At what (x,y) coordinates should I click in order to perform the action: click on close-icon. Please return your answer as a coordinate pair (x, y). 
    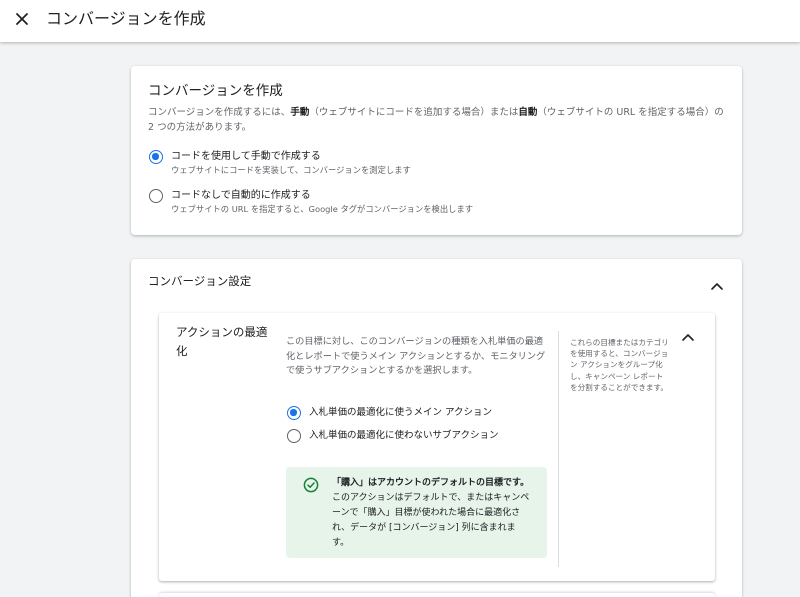
    Looking at the image, I should click on (22, 19).